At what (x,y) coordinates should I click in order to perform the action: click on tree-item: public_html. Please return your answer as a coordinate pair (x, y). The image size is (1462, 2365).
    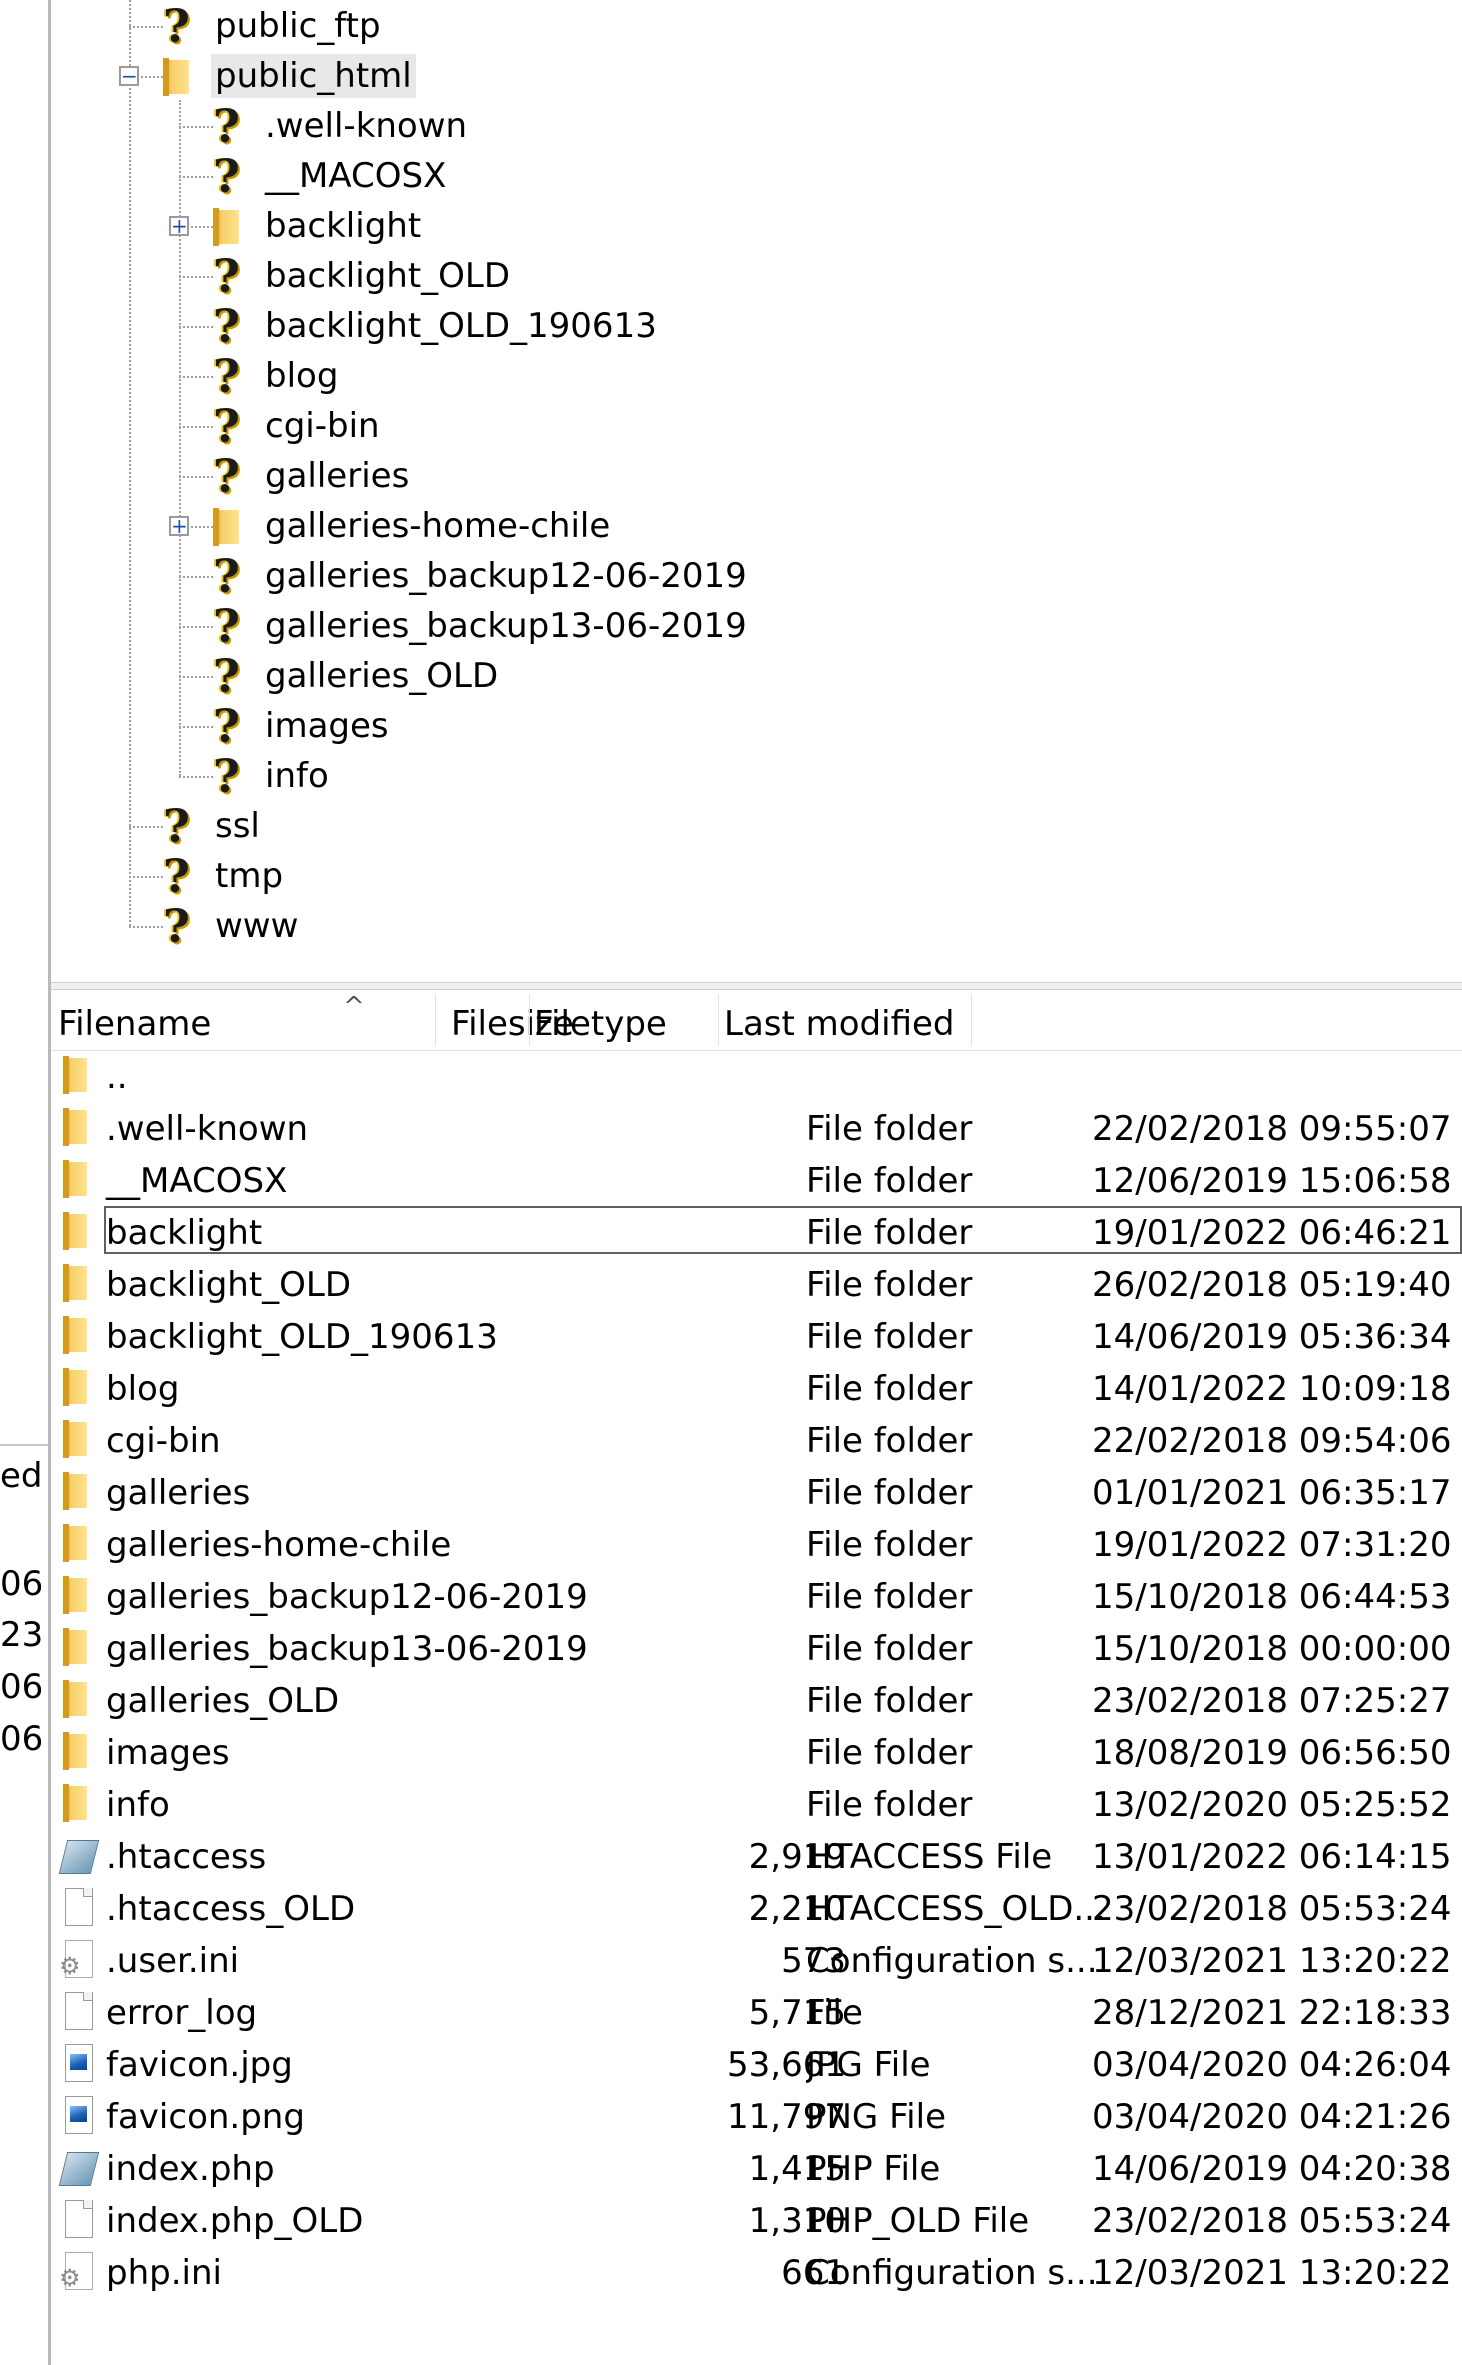
    Looking at the image, I should click on (289, 76).